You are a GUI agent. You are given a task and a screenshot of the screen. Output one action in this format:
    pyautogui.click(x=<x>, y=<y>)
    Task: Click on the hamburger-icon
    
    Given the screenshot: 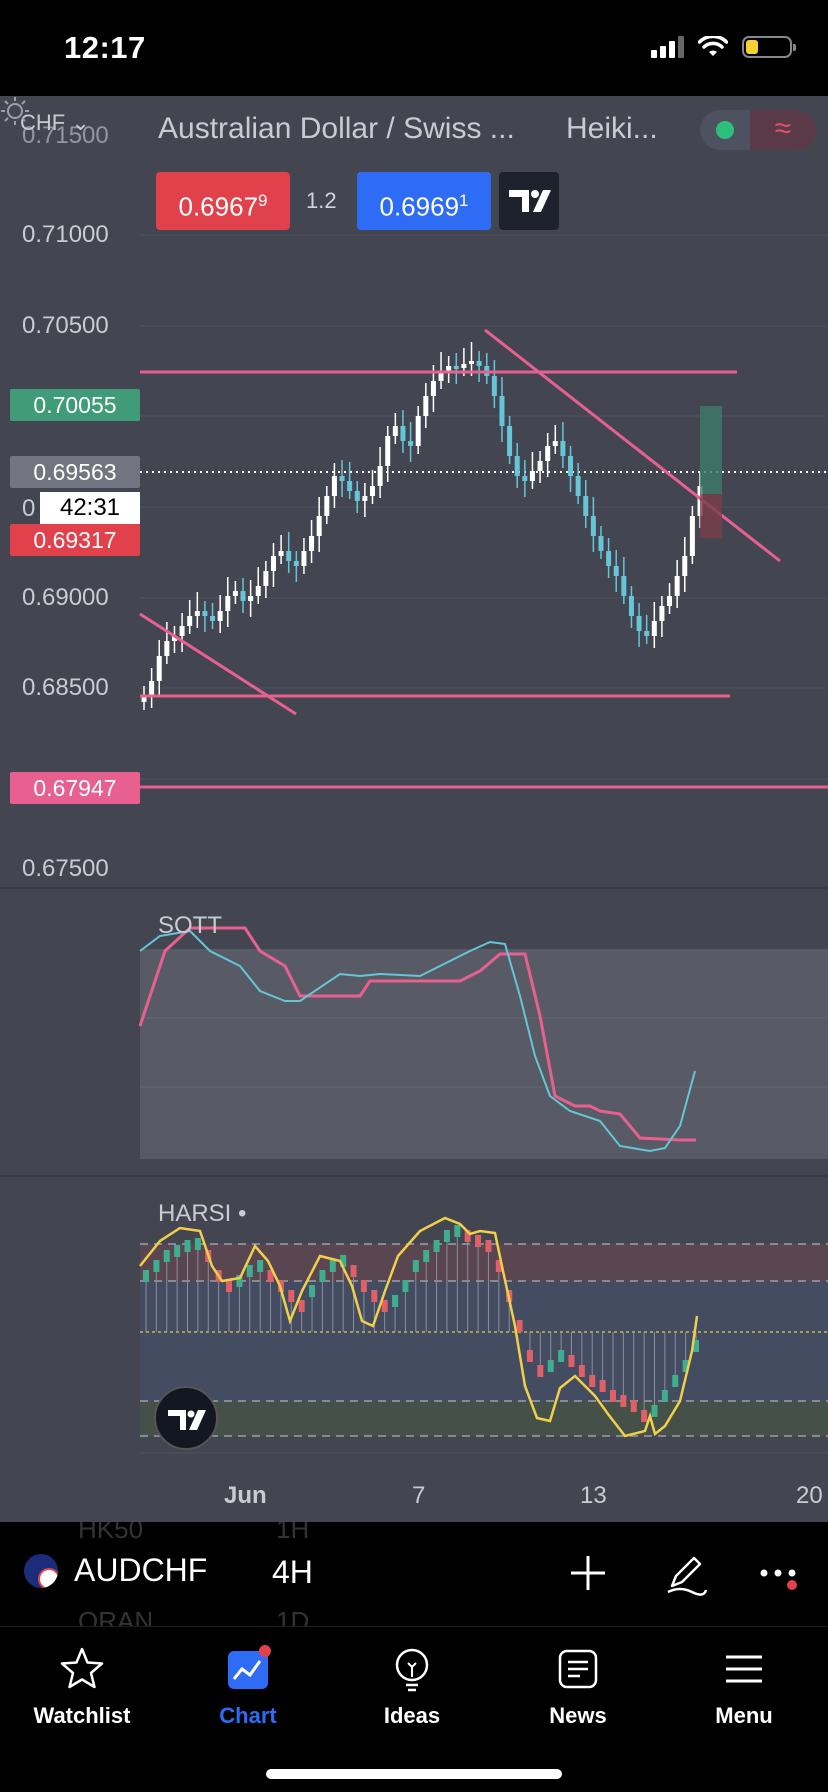 What is the action you would take?
    pyautogui.click(x=744, y=1669)
    